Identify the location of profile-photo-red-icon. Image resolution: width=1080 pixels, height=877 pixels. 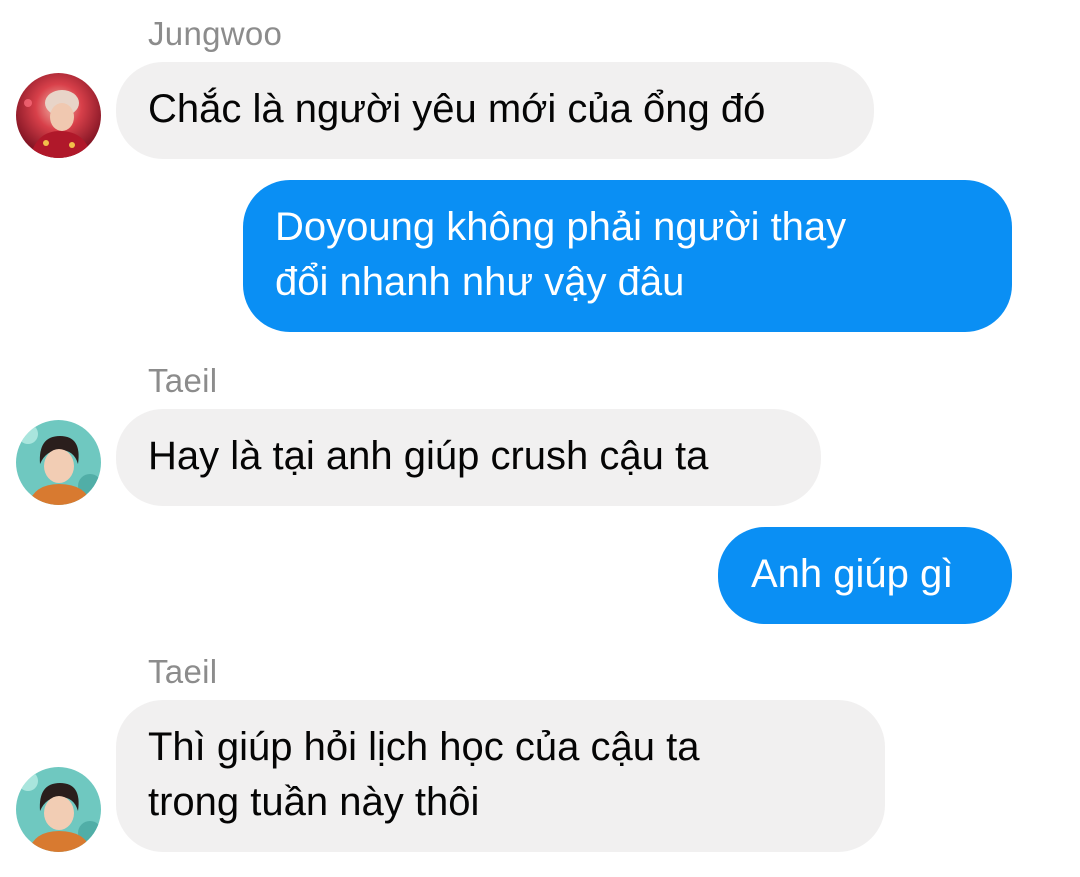
(58, 115).